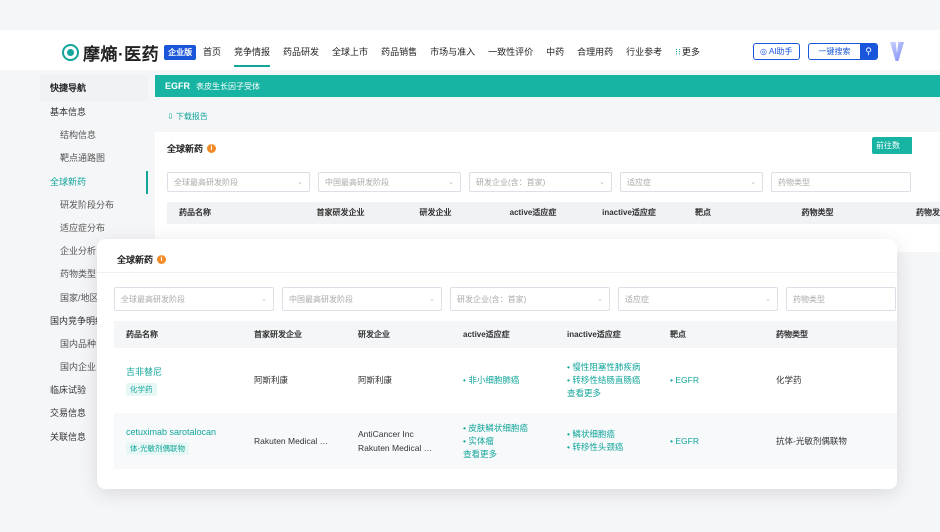 The width and height of the screenshot is (940, 532). I want to click on ai-icon: ◎, so click(763, 51).